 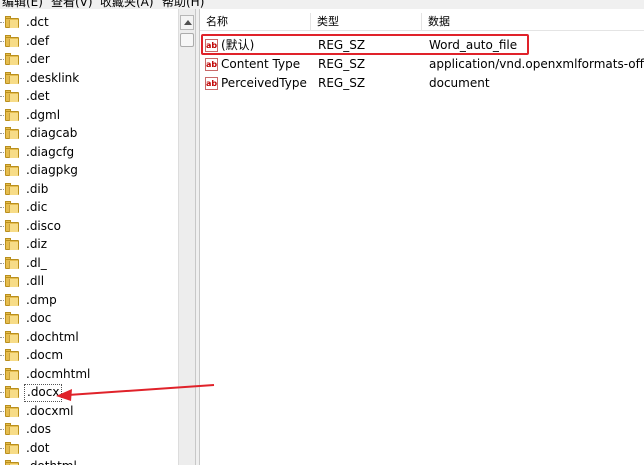 I want to click on column-header-name: 名称, so click(x=255, y=21).